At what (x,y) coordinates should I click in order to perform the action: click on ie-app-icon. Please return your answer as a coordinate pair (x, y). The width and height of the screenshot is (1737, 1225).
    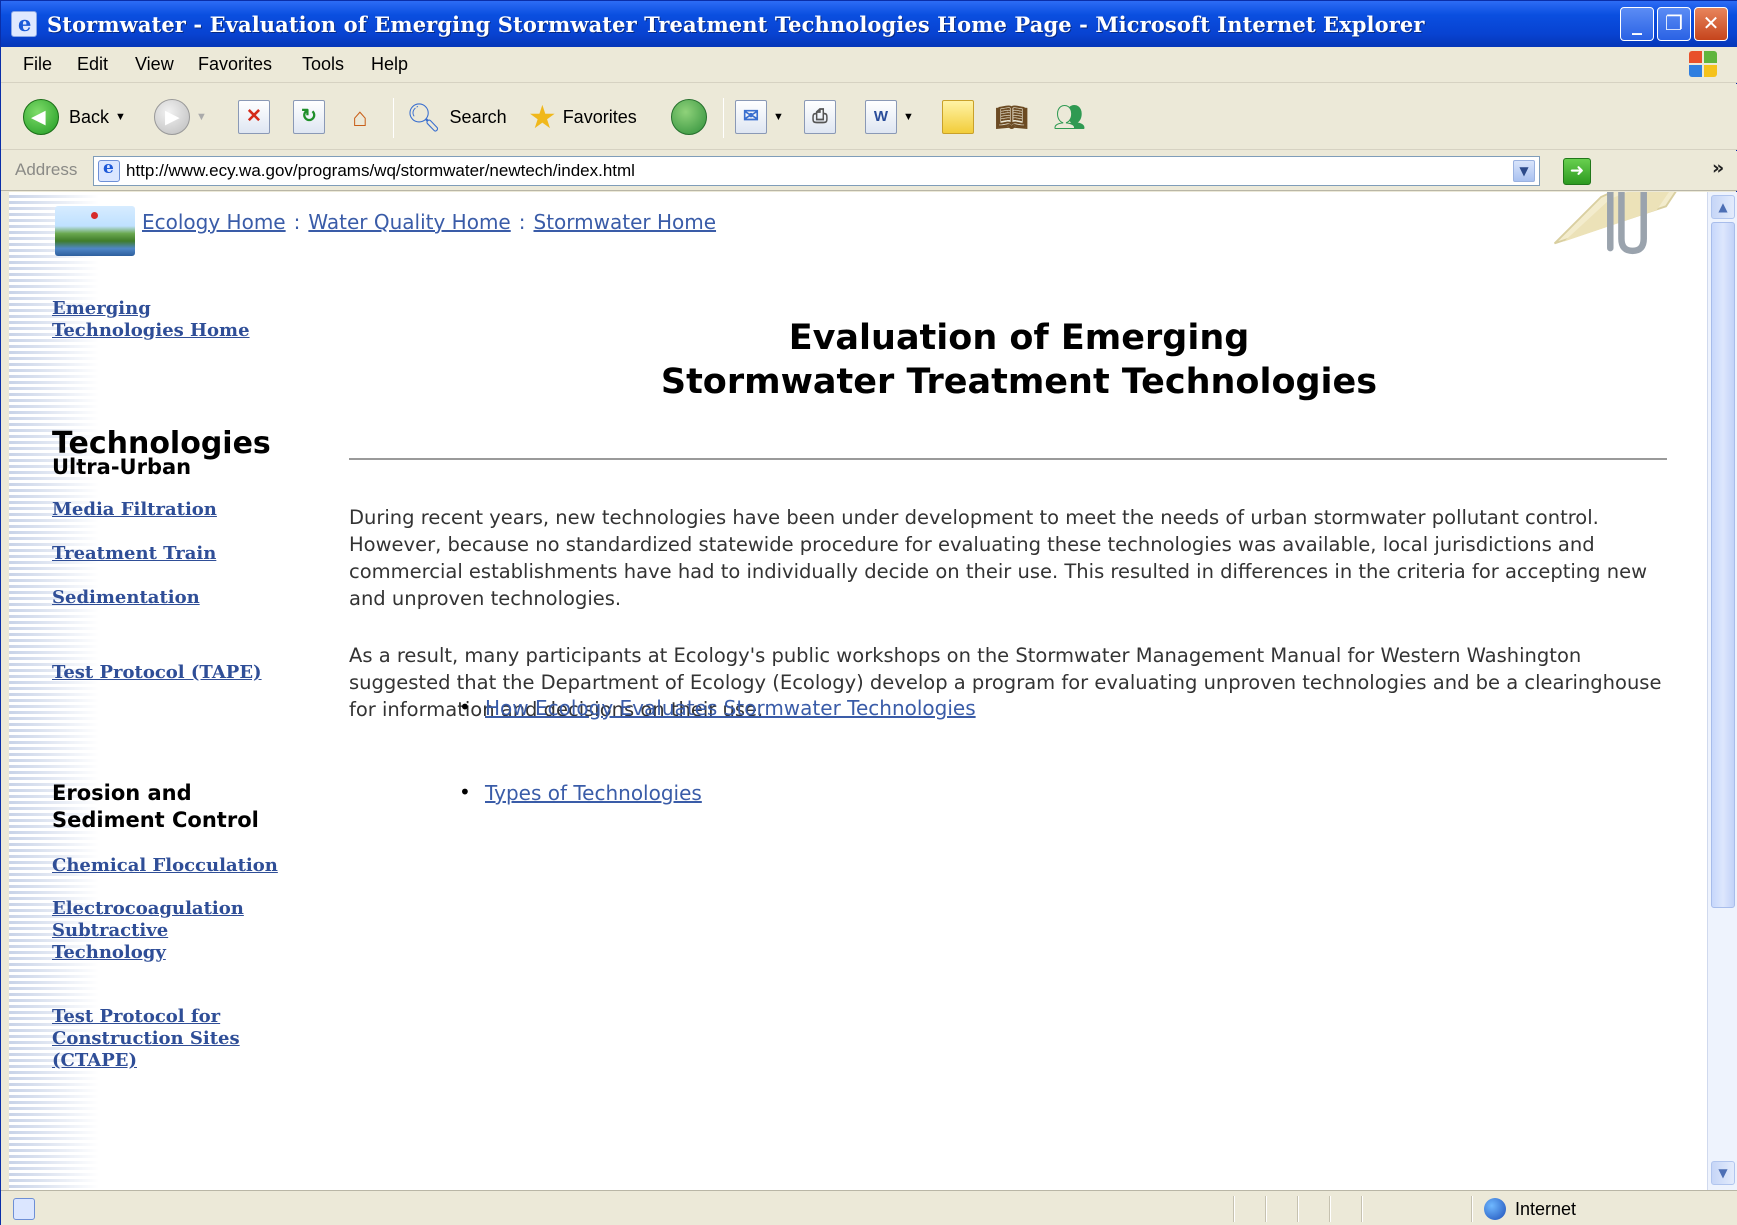
    Looking at the image, I should click on (24, 24).